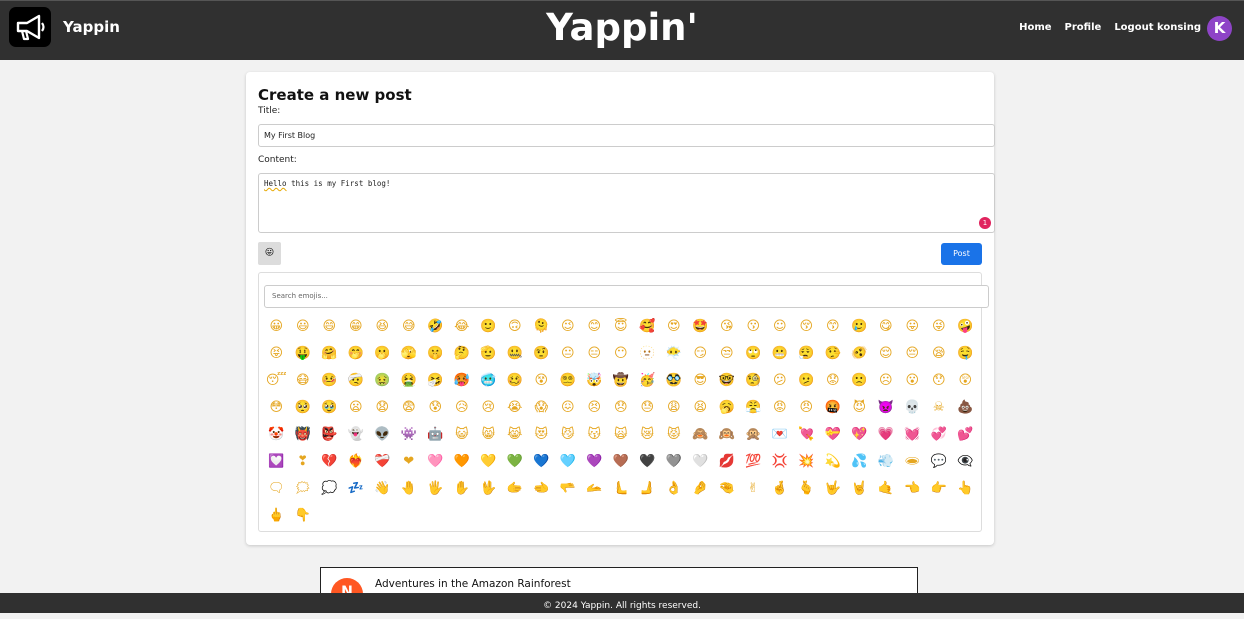 Image resolution: width=1244 pixels, height=619 pixels. Describe the element at coordinates (276, 326) in the screenshot. I see `emoji-option: 😀` at that location.